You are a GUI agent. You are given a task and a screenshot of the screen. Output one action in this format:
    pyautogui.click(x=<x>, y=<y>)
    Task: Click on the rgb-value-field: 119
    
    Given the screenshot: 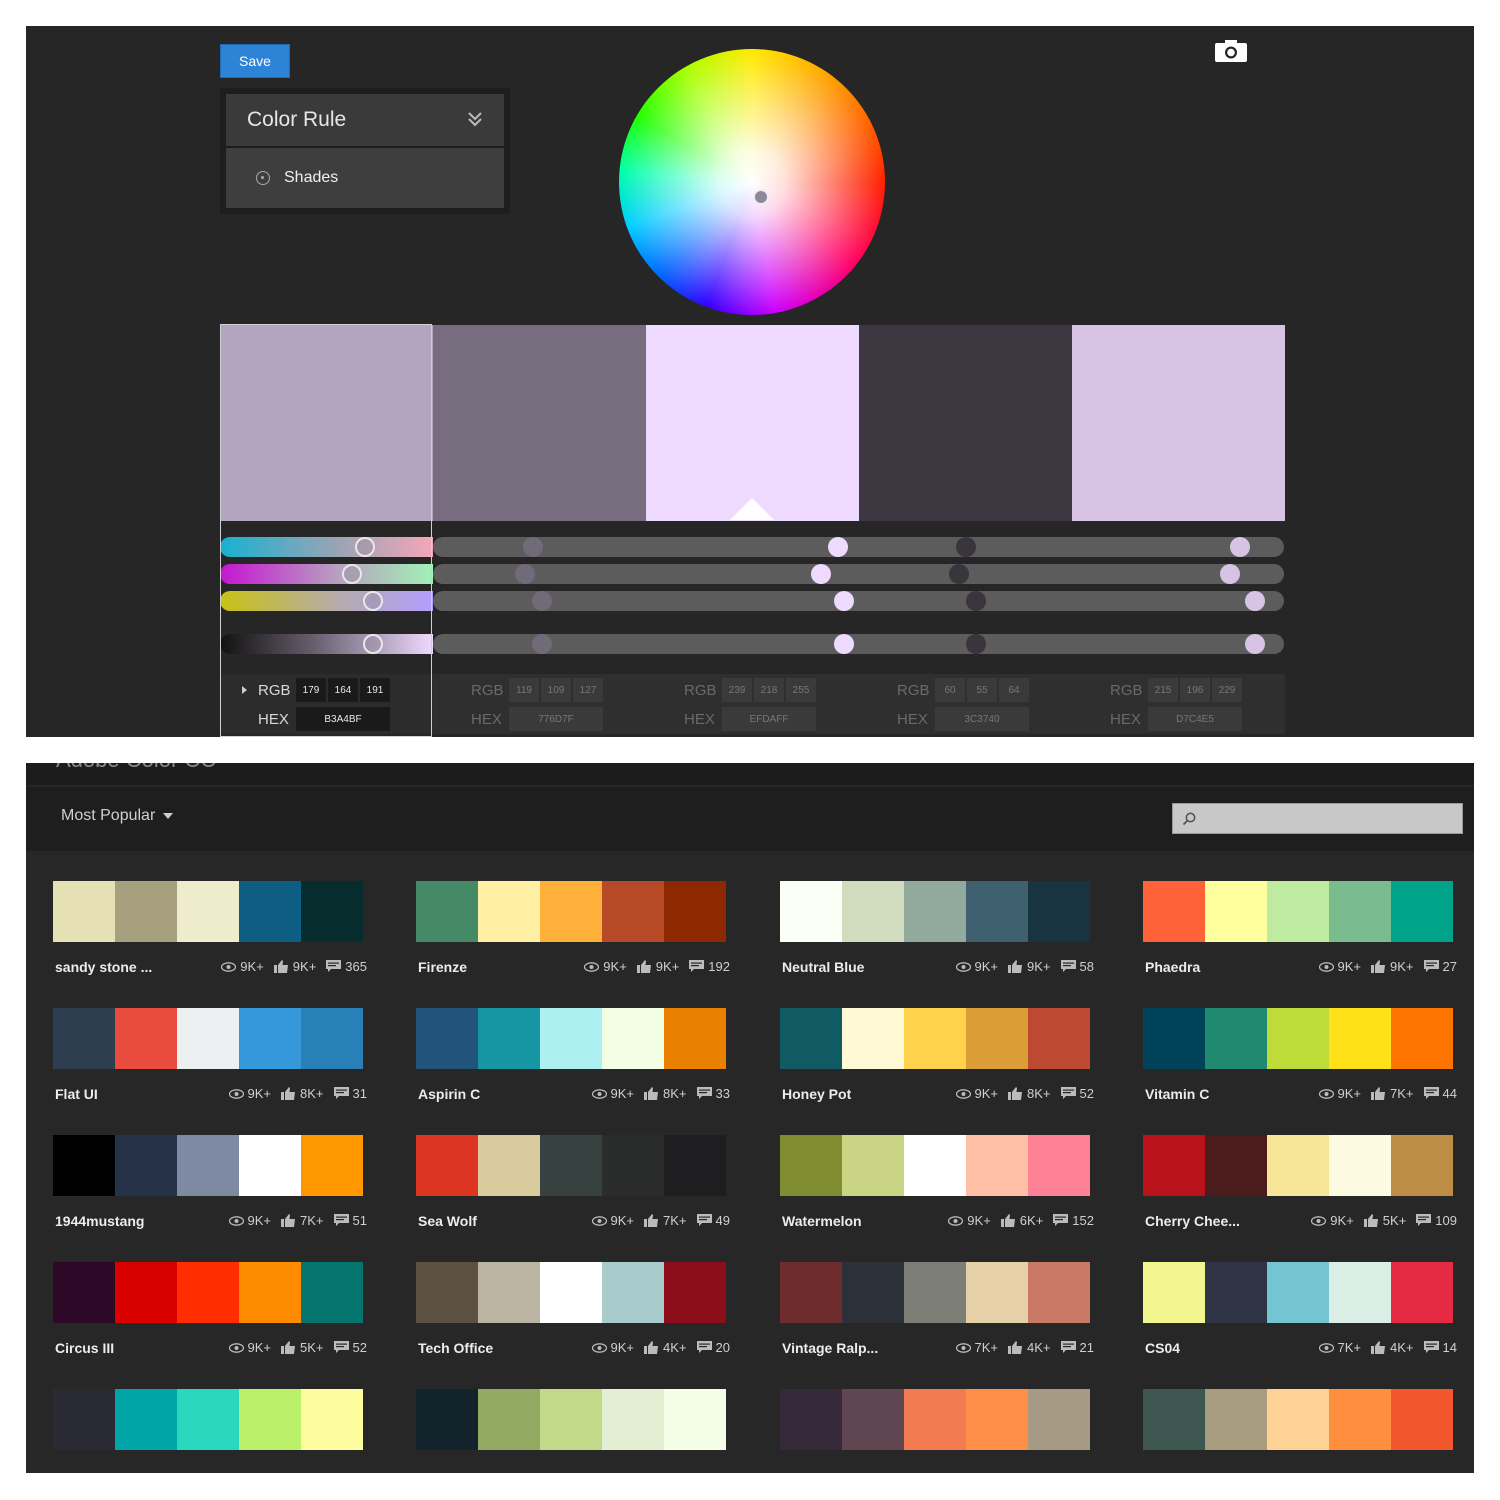 What is the action you would take?
    pyautogui.click(x=524, y=690)
    